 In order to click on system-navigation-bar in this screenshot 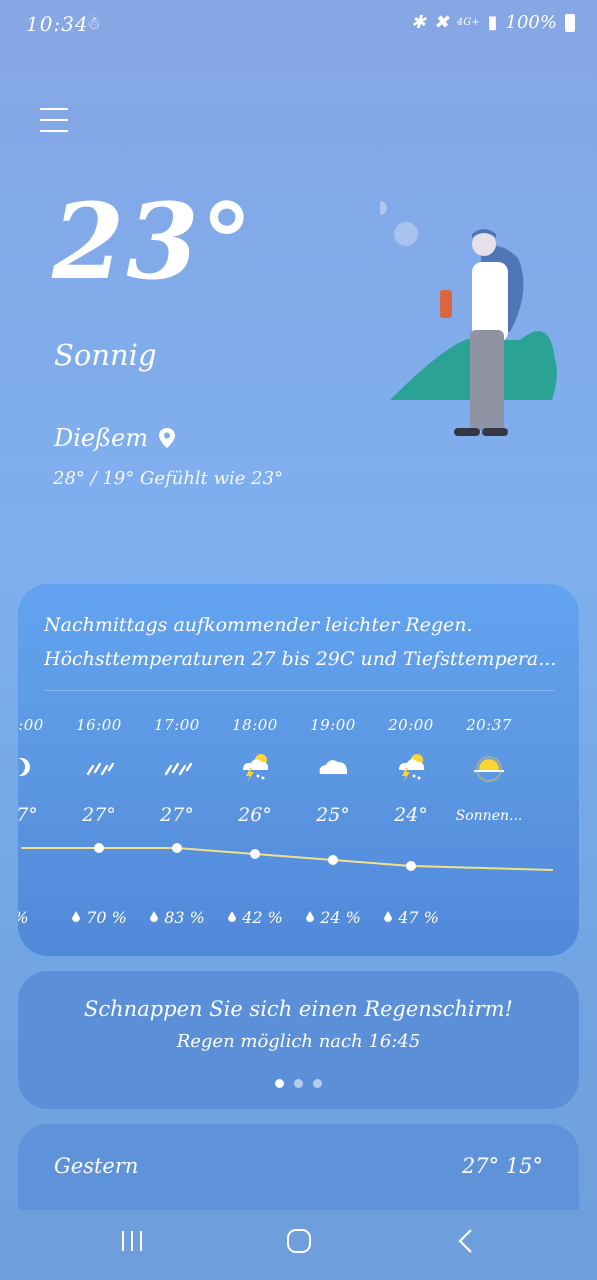, I will do `click(298, 1245)`.